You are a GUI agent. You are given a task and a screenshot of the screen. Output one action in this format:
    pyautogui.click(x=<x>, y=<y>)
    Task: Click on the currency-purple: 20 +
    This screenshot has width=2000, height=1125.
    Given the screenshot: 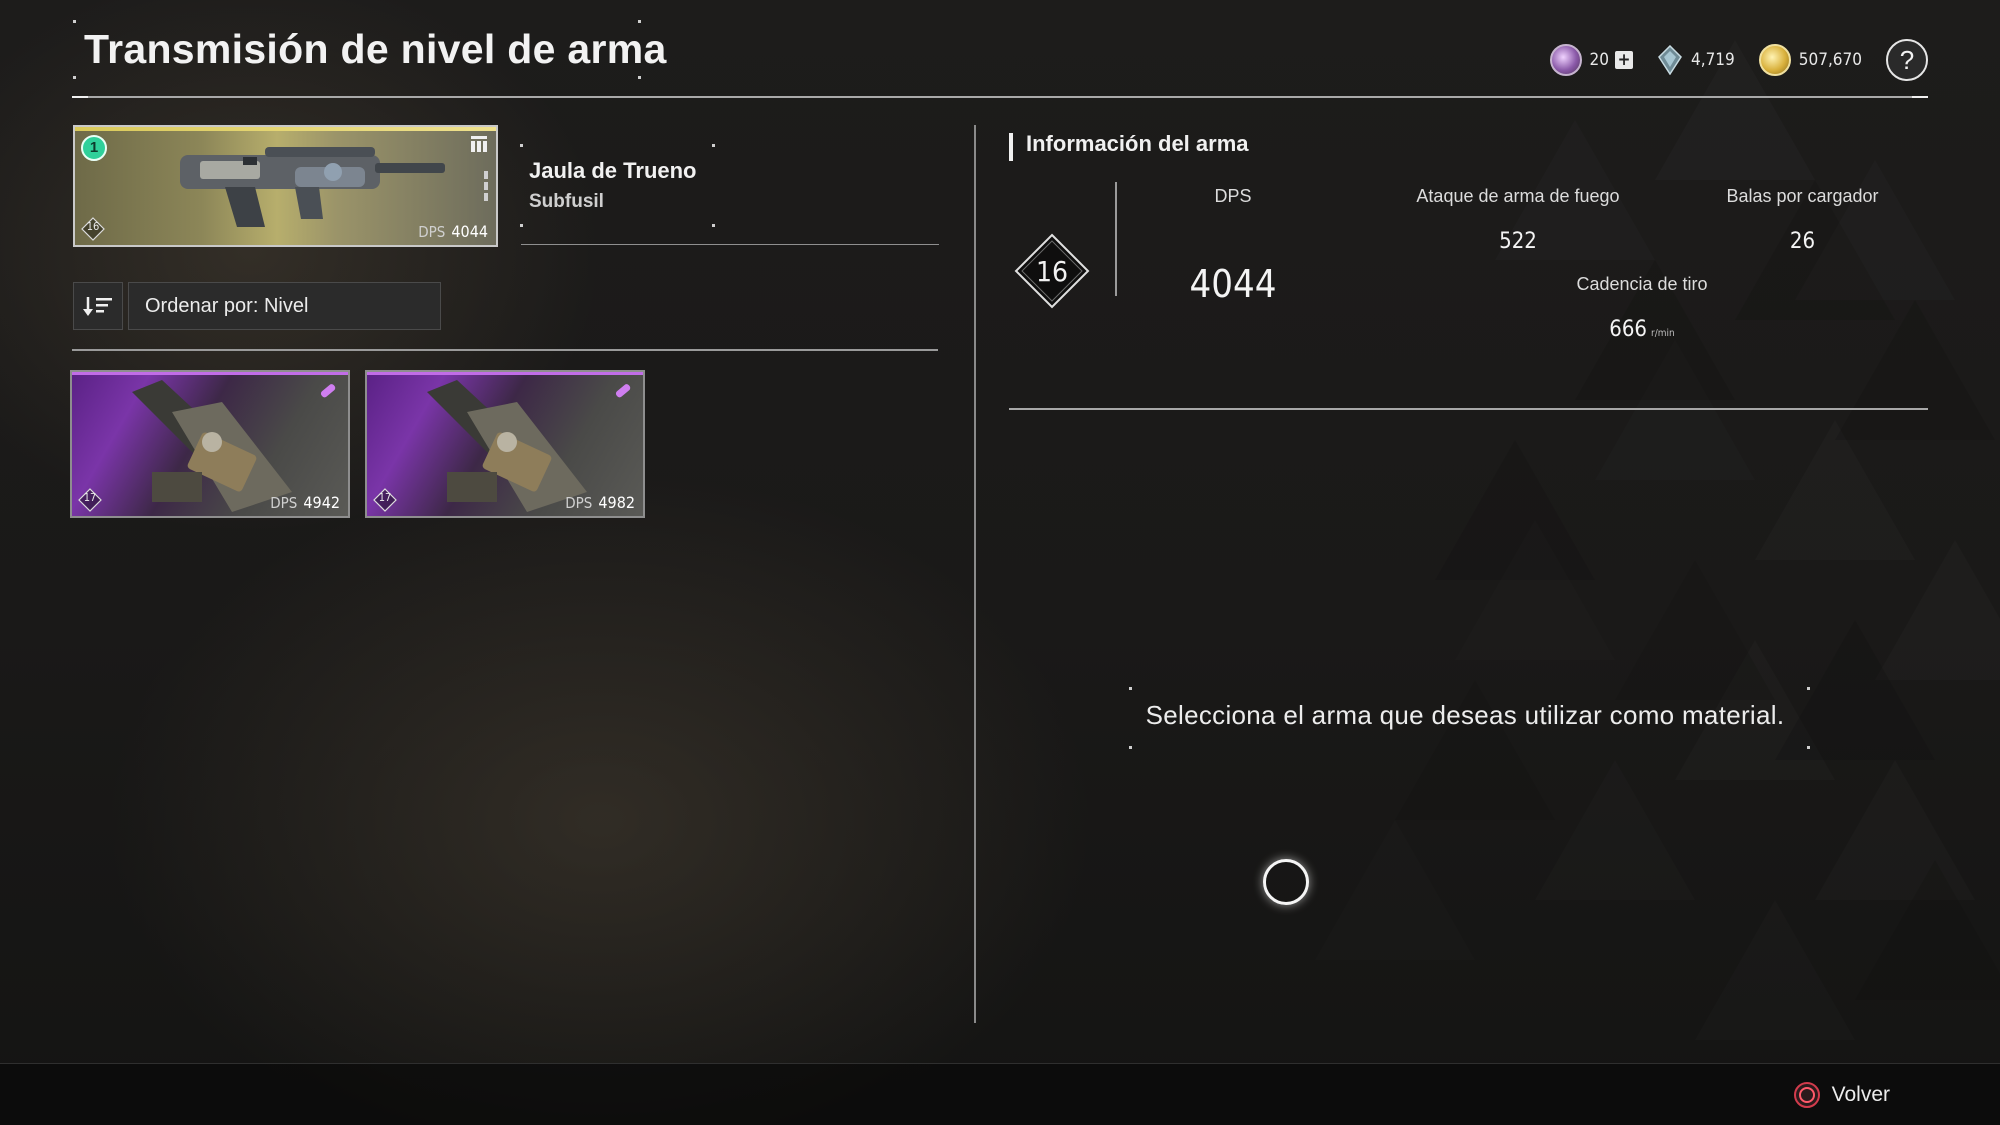 What is the action you would take?
    pyautogui.click(x=1591, y=60)
    